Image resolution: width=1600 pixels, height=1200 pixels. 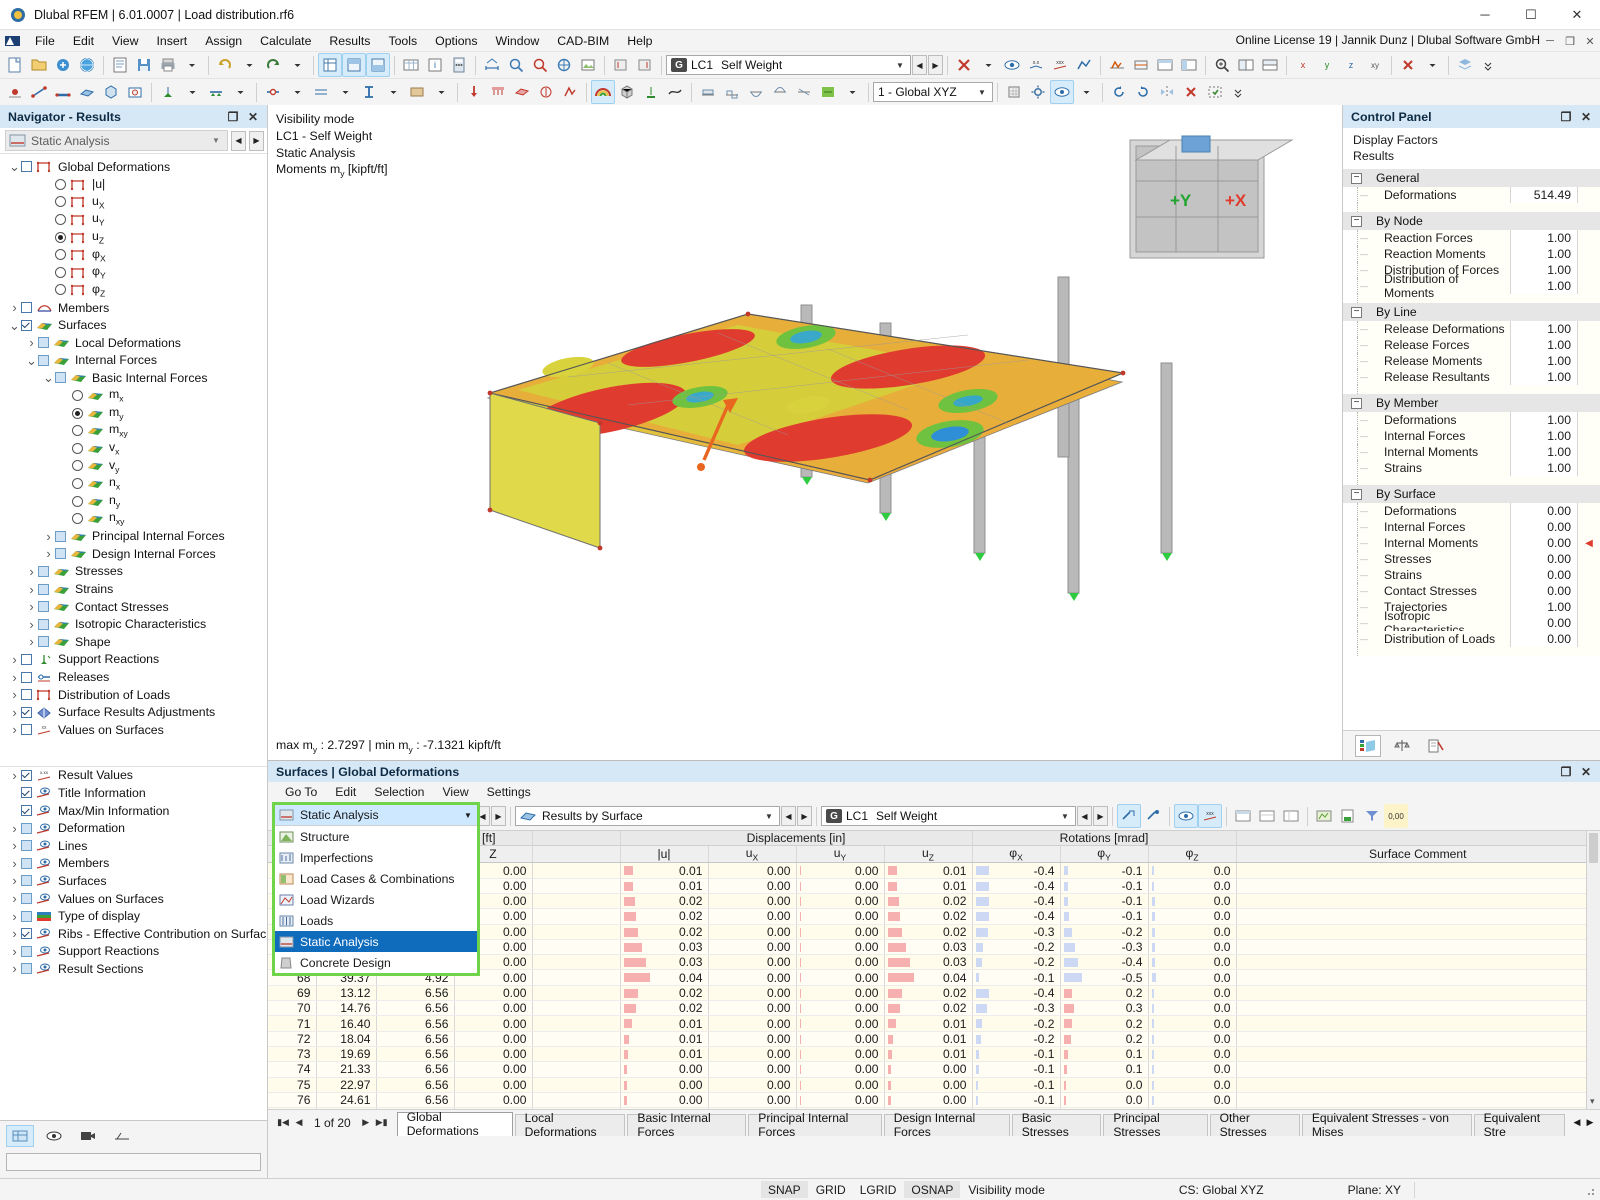 I want to click on nav-item-values-on-surfaces: › xx Values on Surfaces, so click(x=133, y=730).